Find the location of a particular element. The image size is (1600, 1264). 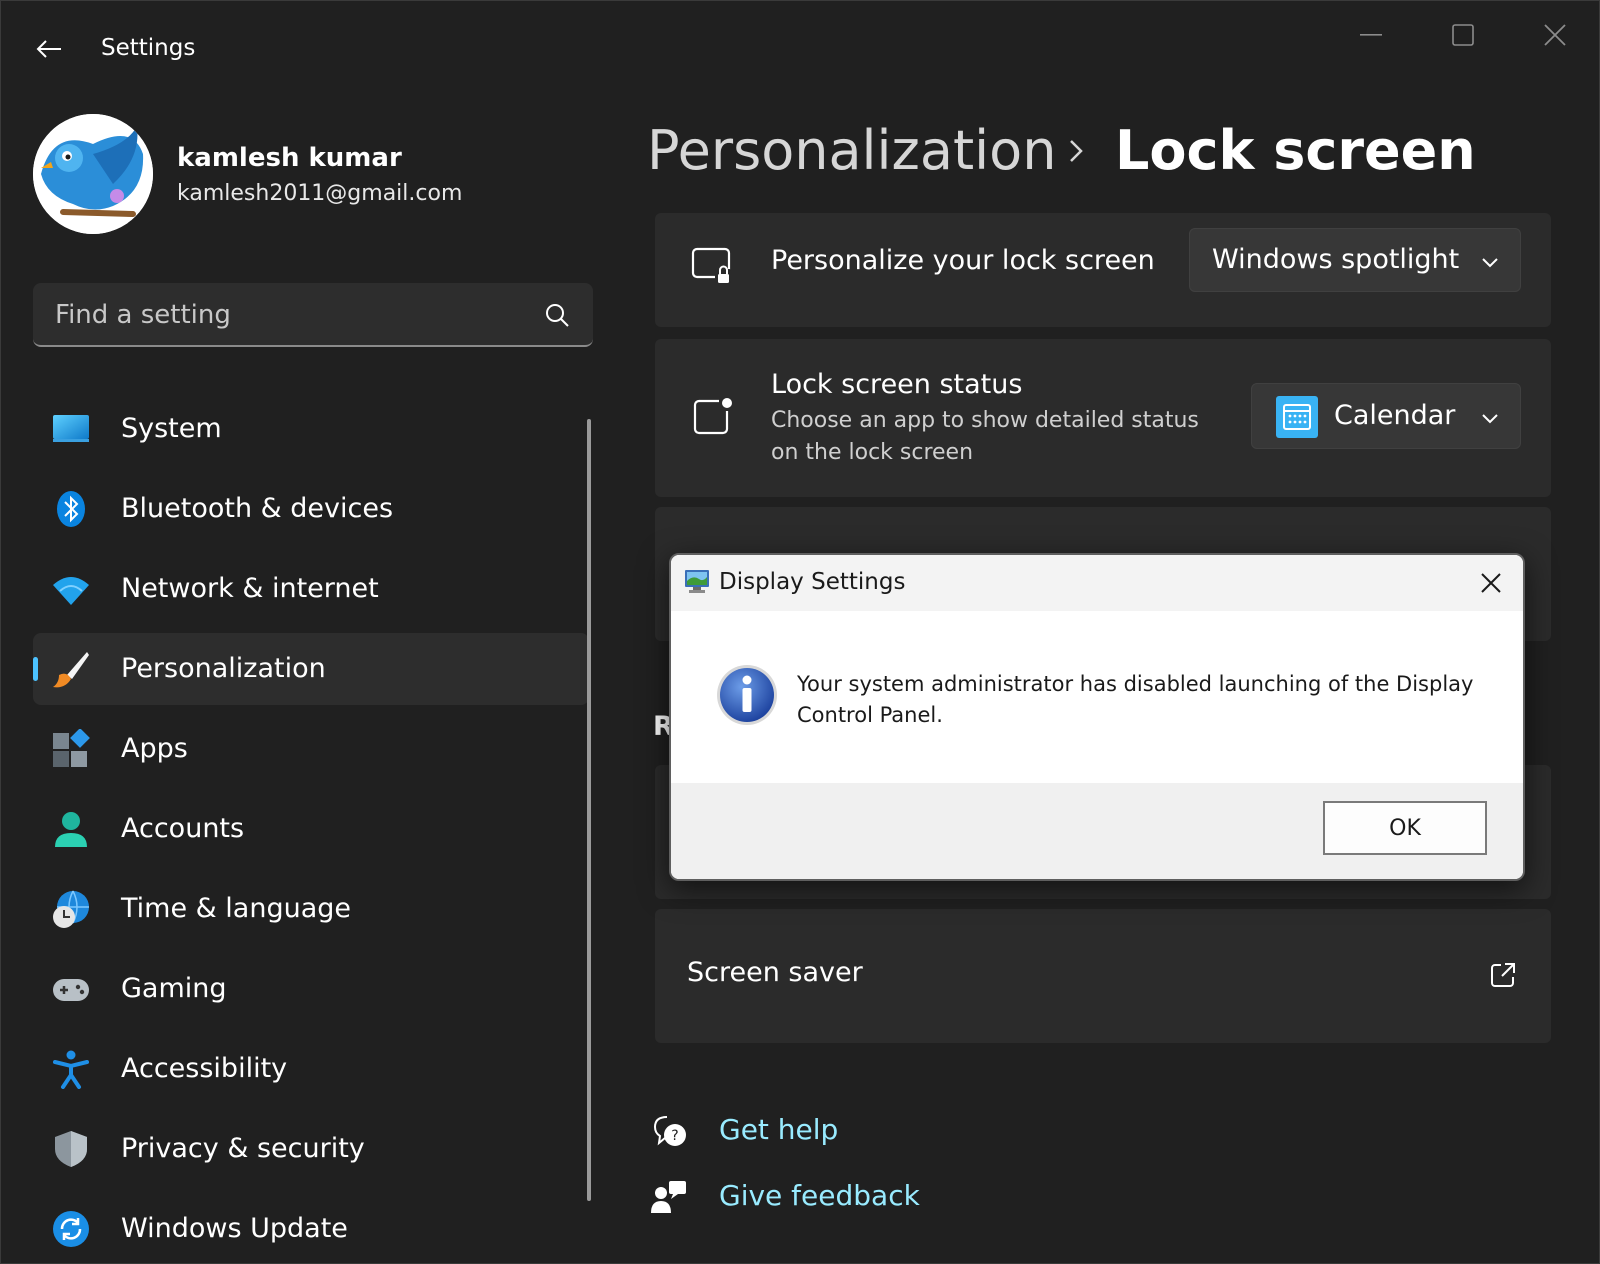

accounts-icon is located at coordinates (71, 829).